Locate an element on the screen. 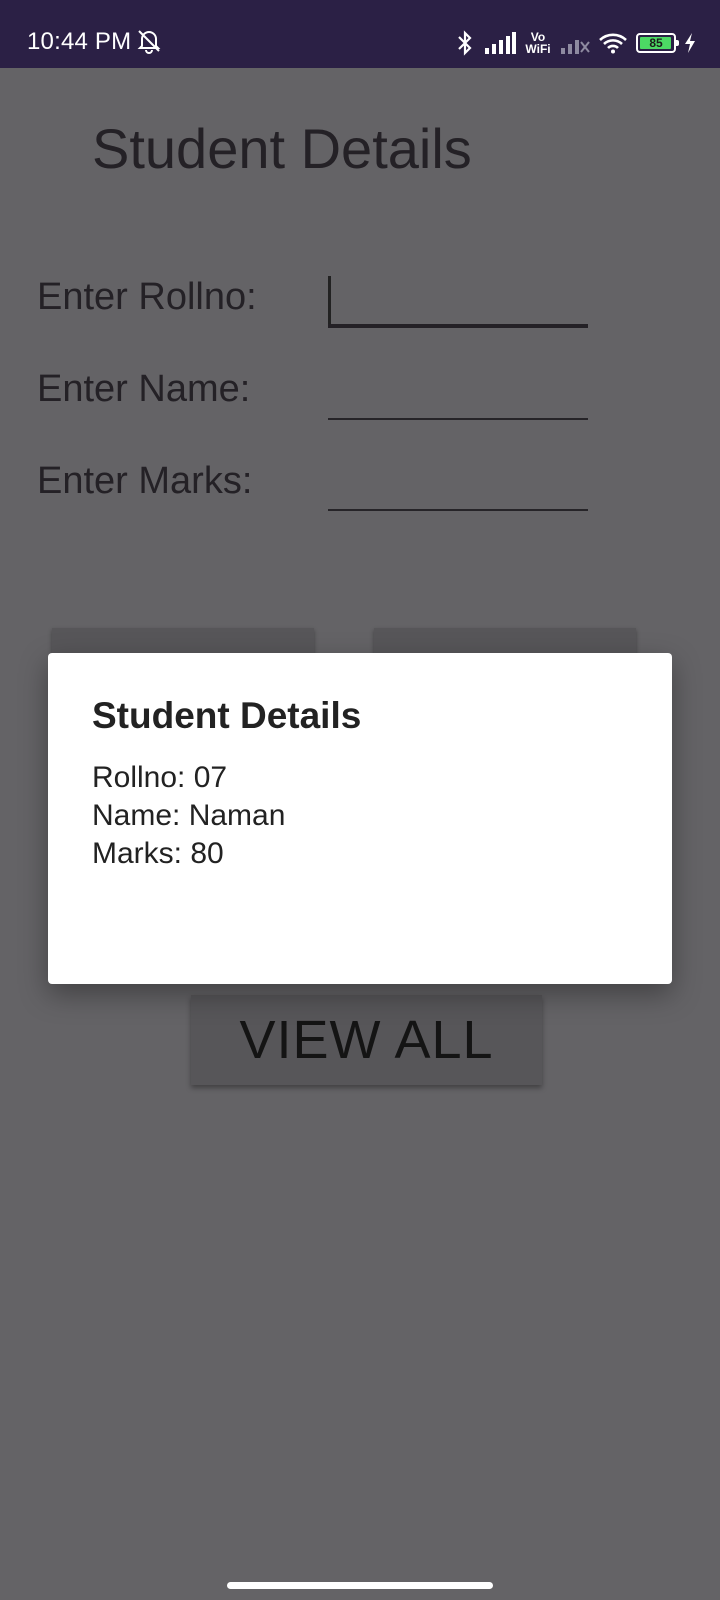 This screenshot has height=1600, width=720. name-input is located at coordinates (458, 390).